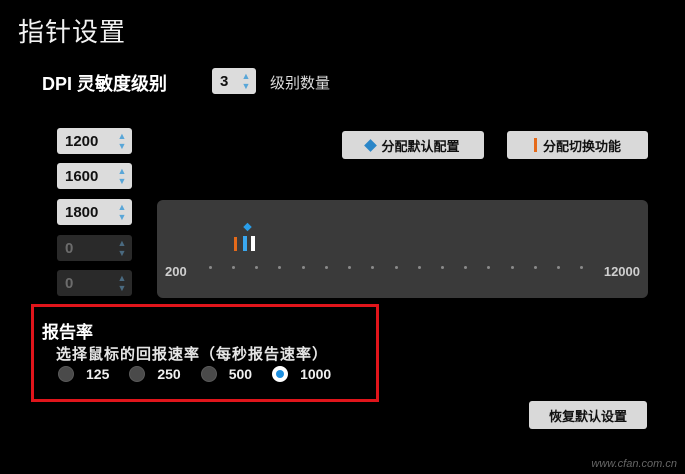 The height and width of the screenshot is (474, 685). What do you see at coordinates (83, 374) in the screenshot?
I see `report-rate-option-125: 125` at bounding box center [83, 374].